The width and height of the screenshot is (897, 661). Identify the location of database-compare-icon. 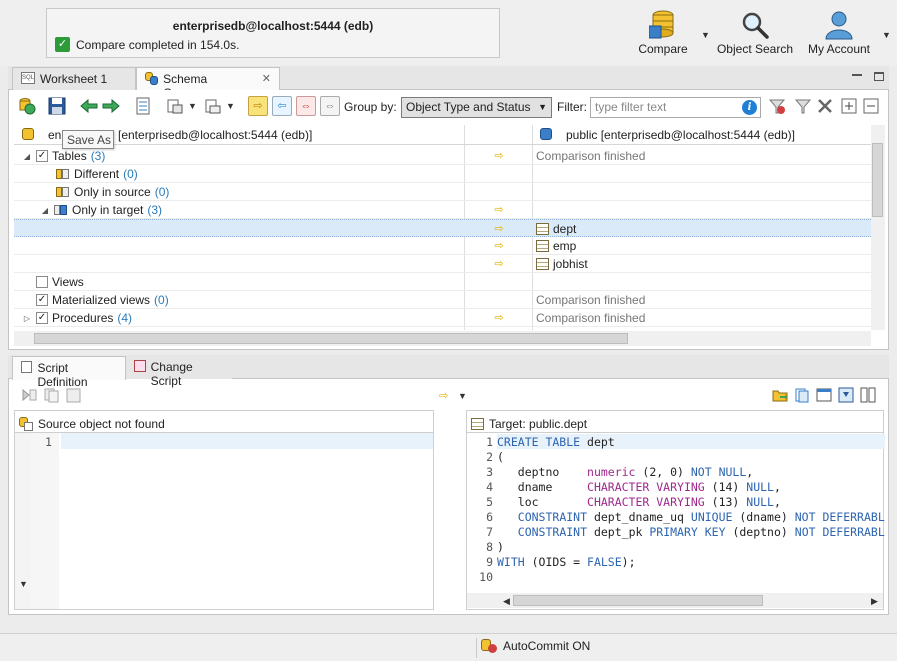
(661, 24).